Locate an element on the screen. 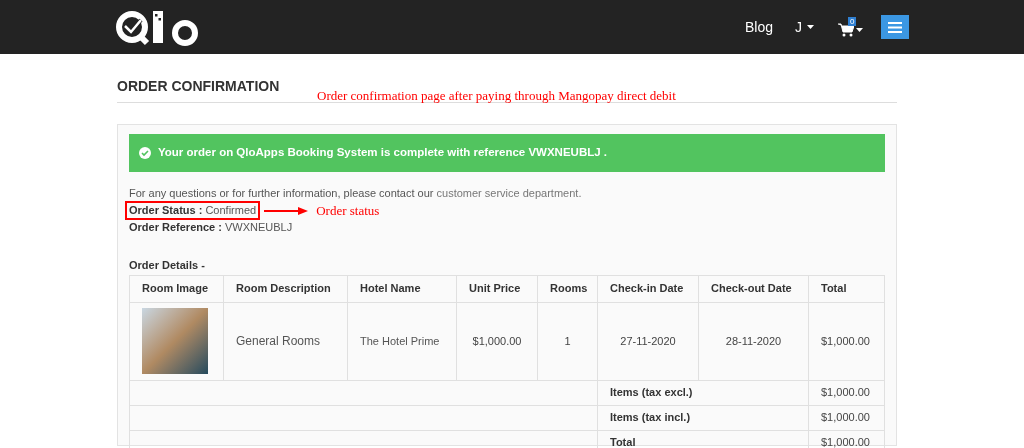 The width and height of the screenshot is (1024, 448). table-cell: The Hotel Prime is located at coordinates (402, 341).